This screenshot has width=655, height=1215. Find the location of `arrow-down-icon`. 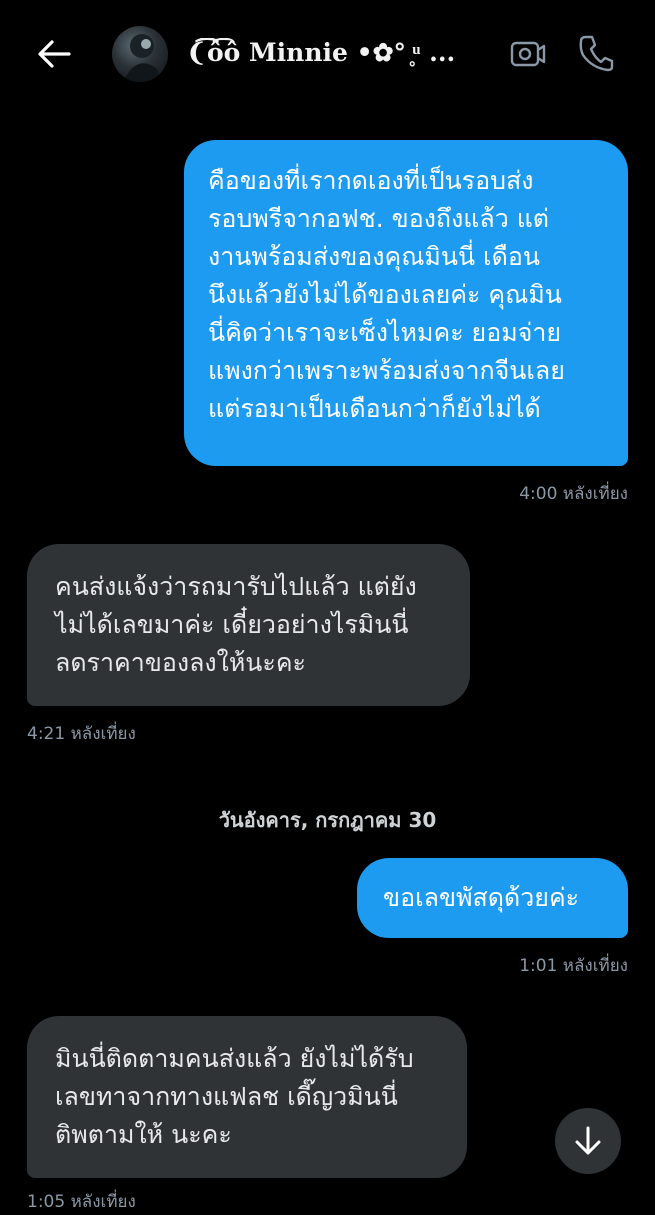

arrow-down-icon is located at coordinates (588, 1140).